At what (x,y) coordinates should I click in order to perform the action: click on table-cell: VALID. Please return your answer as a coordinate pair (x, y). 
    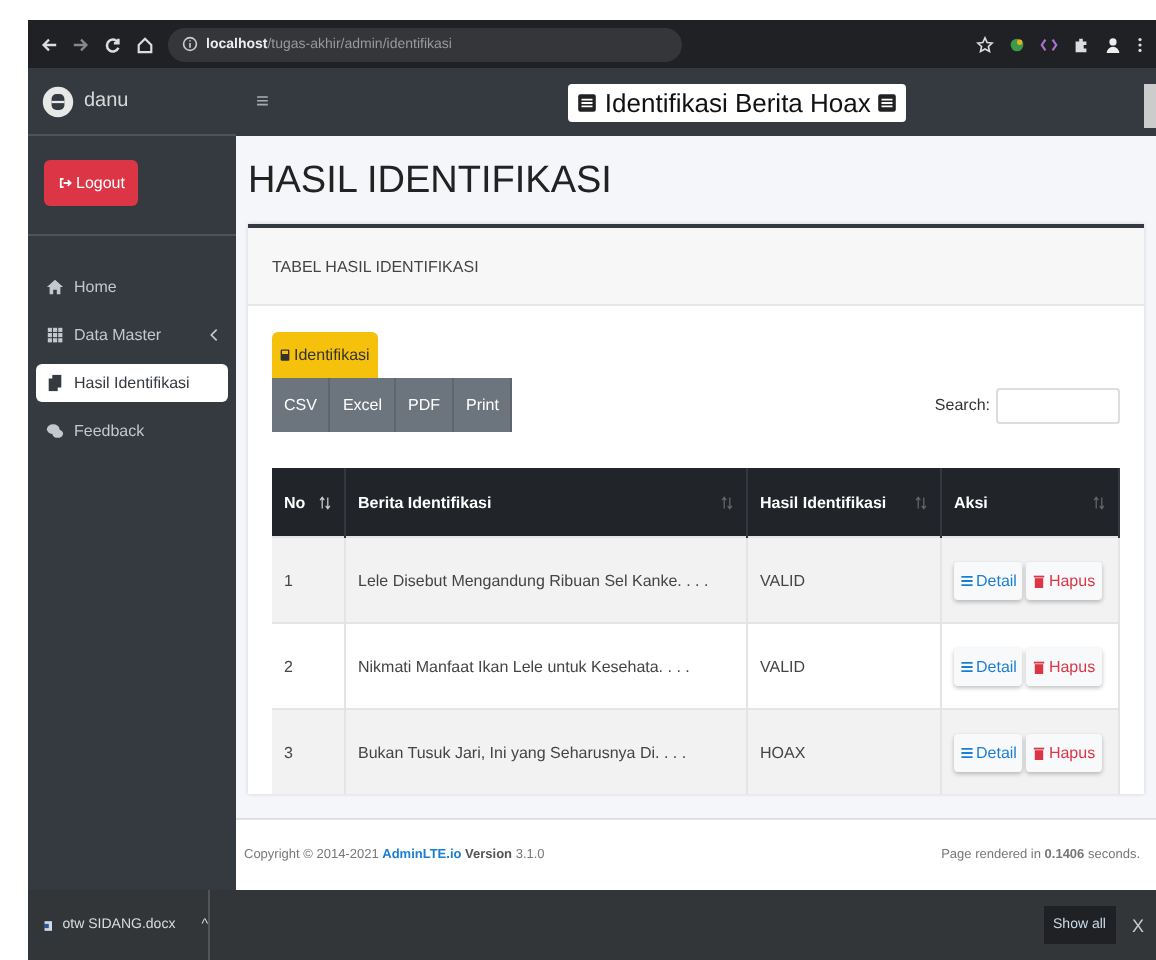
    Looking at the image, I should click on (844, 580).